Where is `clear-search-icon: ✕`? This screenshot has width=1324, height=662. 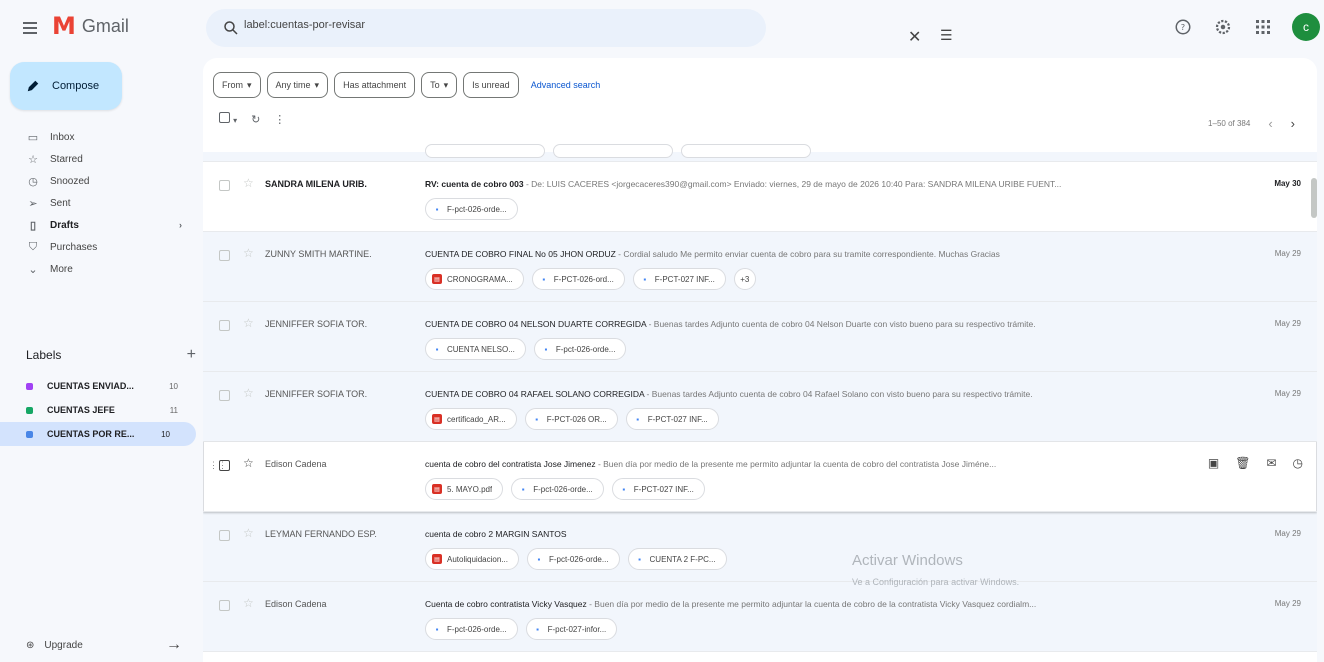 clear-search-icon: ✕ is located at coordinates (914, 37).